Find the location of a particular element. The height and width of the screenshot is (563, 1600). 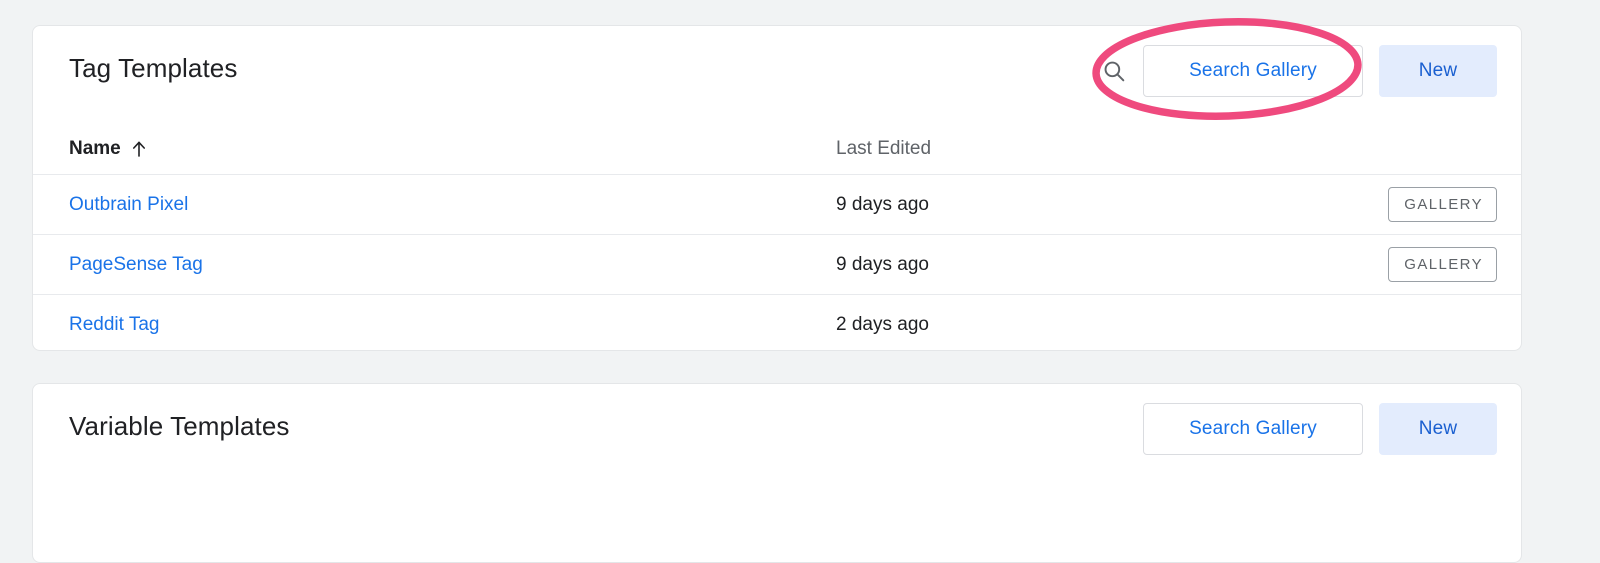

tag-templates-header-actions: Search Gallery New is located at coordinates (1299, 71).